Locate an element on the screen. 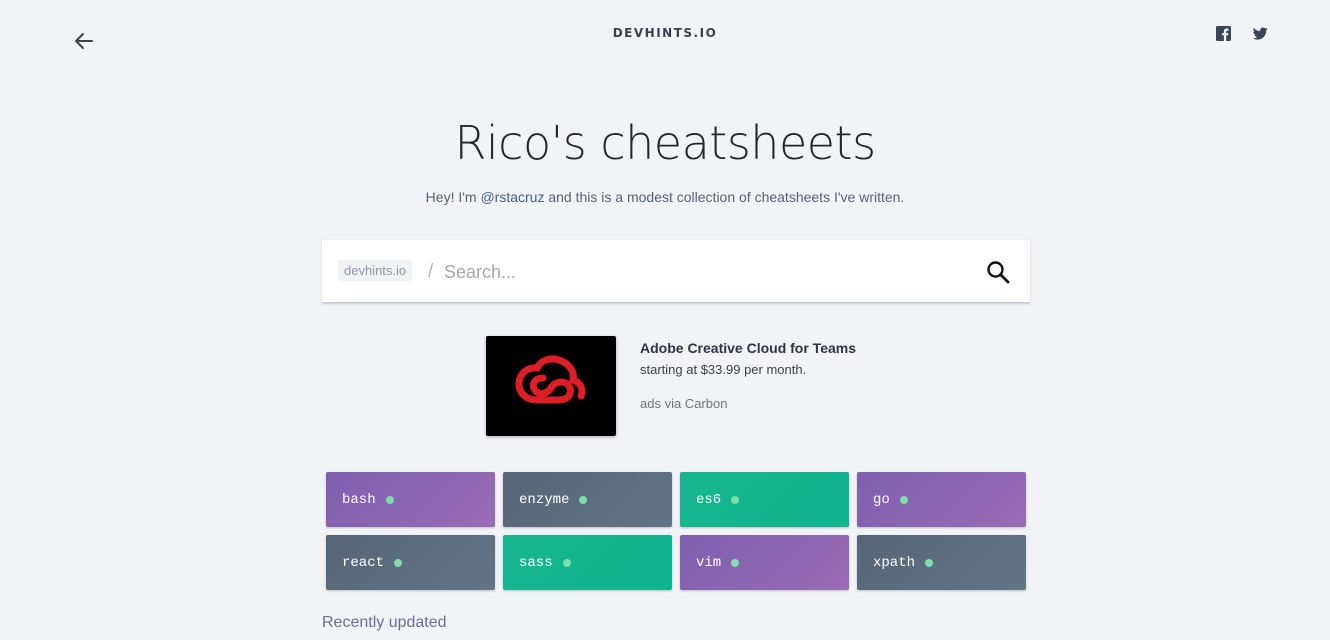 The image size is (1330, 640). facebook-link is located at coordinates (1223, 33).